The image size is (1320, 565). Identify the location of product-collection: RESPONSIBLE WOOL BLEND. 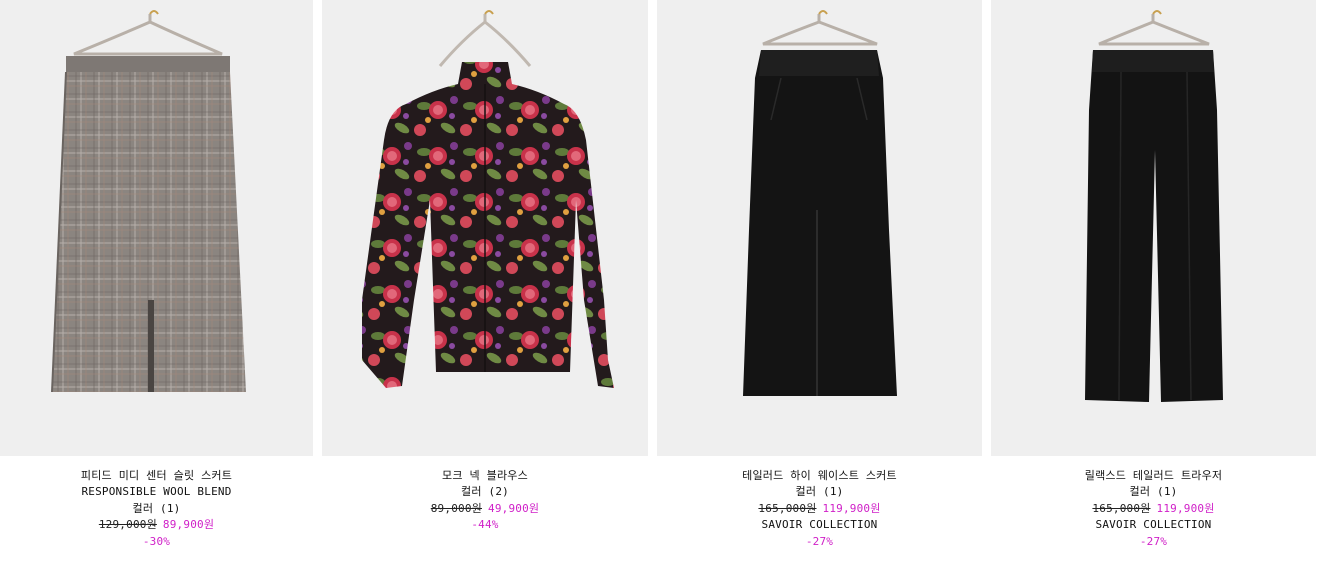
(156, 492).